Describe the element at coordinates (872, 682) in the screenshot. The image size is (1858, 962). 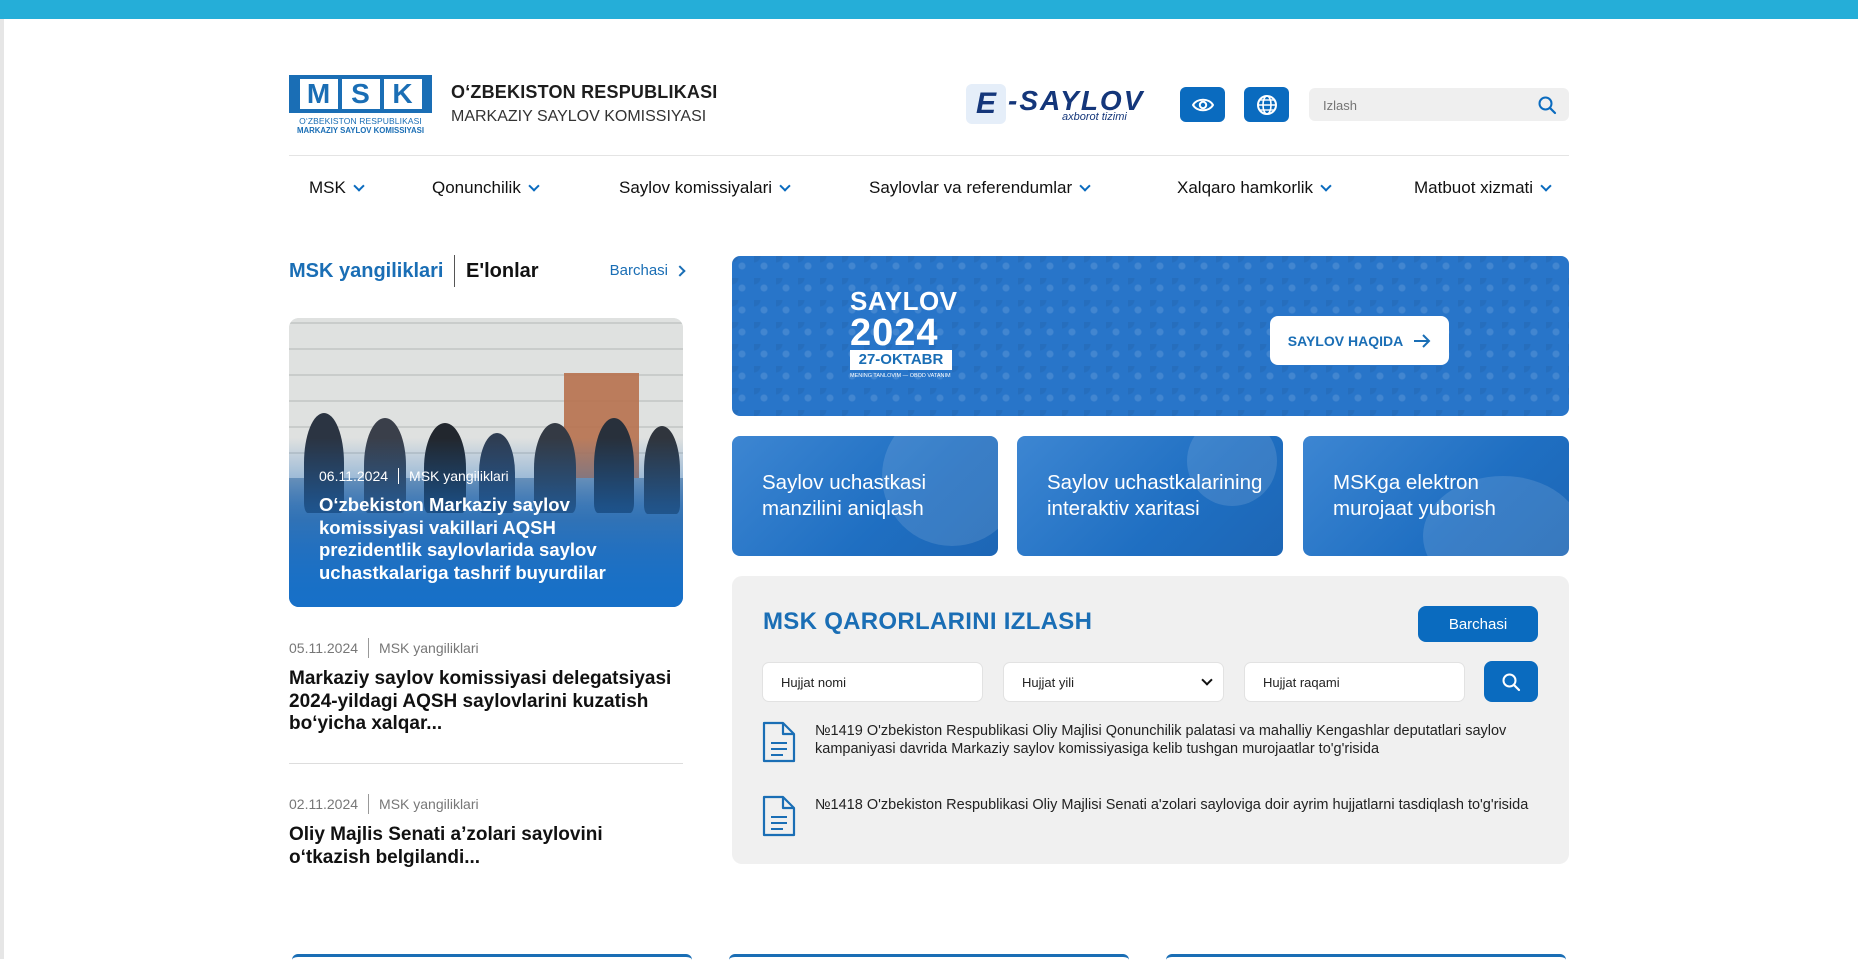
I see `doc-name-field: Hujjat nomi` at that location.